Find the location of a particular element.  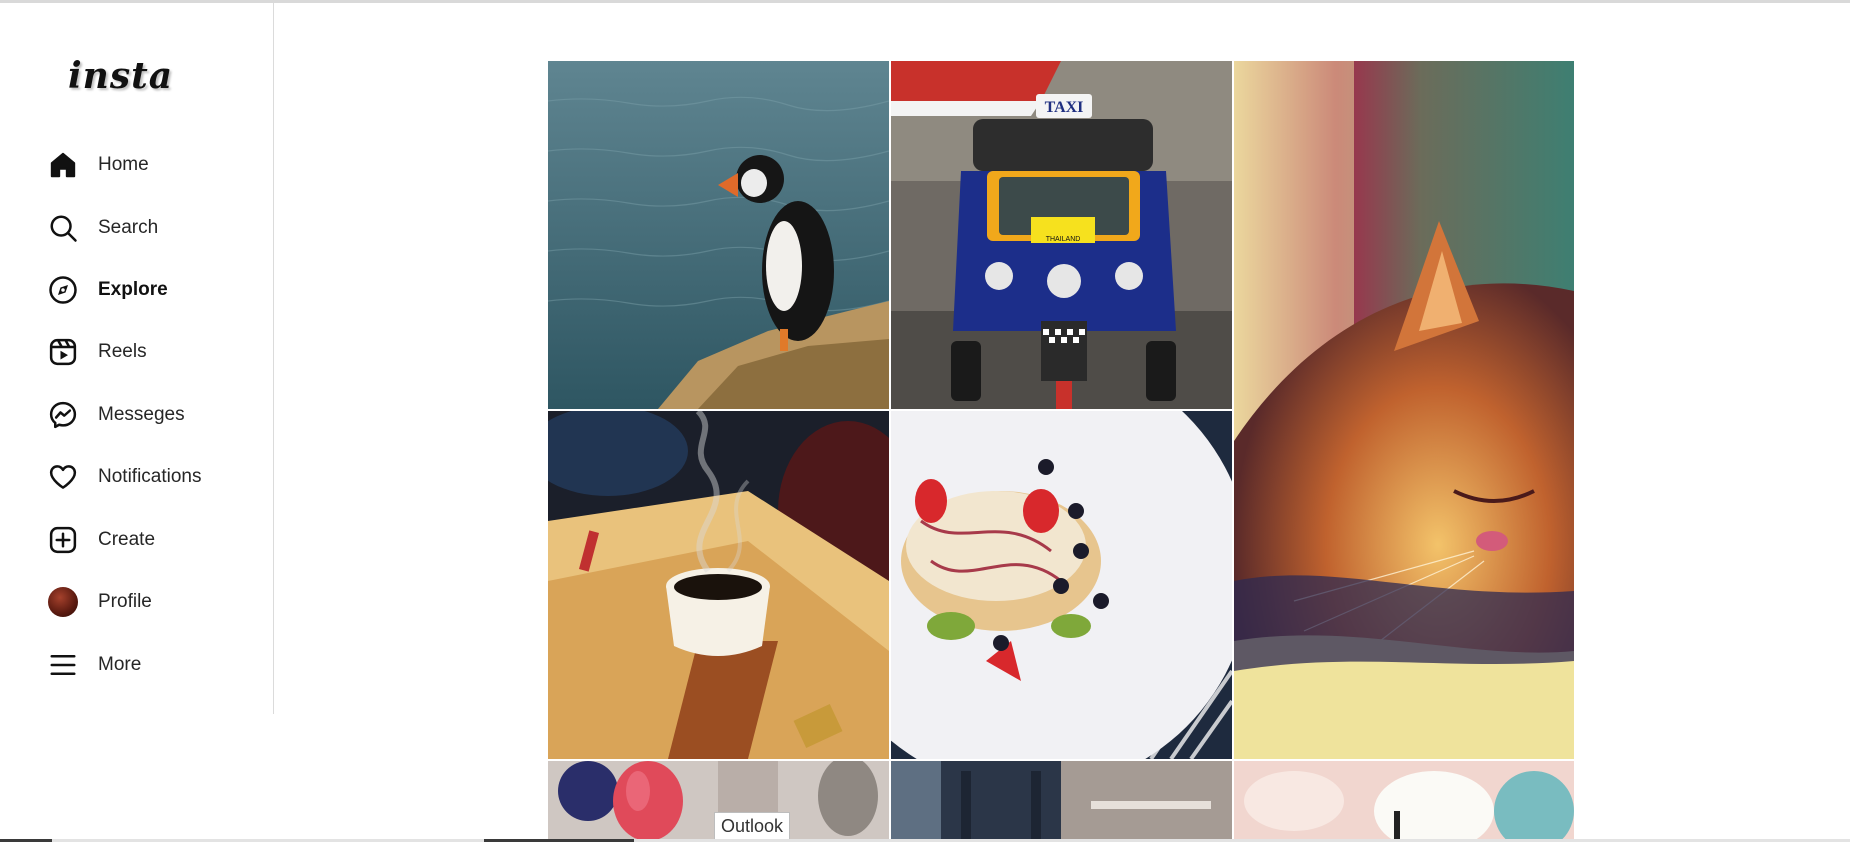

messenger-icon is located at coordinates (63, 415).